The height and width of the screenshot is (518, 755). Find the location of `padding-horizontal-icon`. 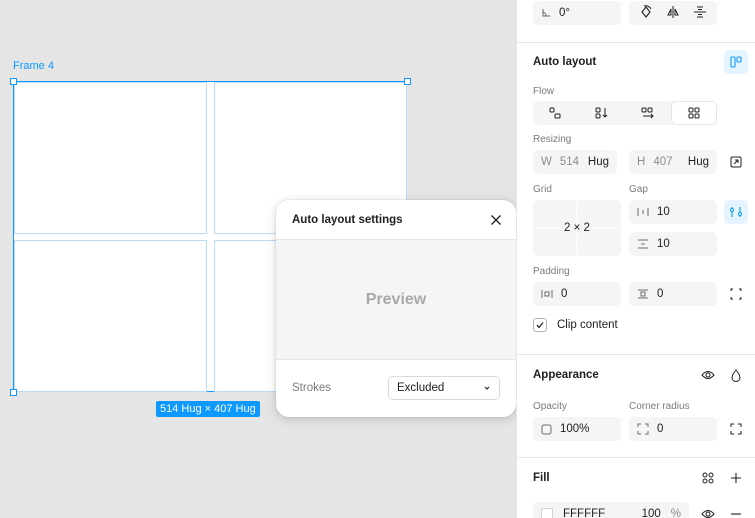

padding-horizontal-icon is located at coordinates (547, 294).